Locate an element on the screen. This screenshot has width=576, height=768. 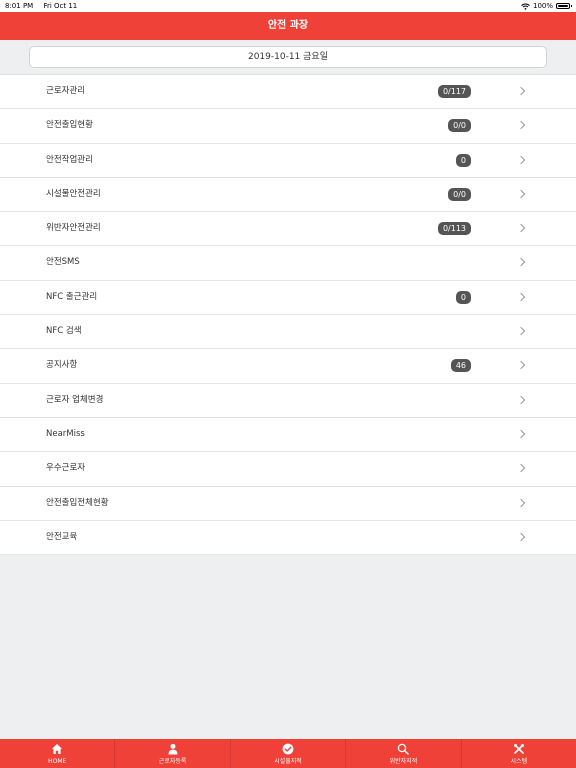
status-bar: 8:01 PM Fri Oct 11 100% is located at coordinates (288, 6).